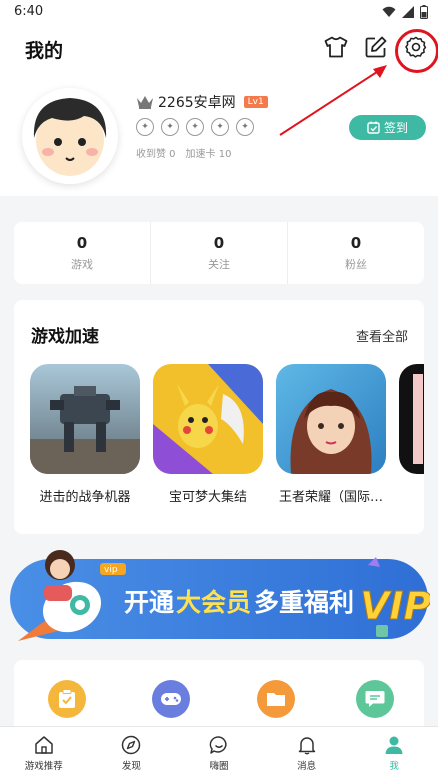 This screenshot has width=438, height=780. What do you see at coordinates (411, 419) in the screenshot?
I see `game-icon-partial` at bounding box center [411, 419].